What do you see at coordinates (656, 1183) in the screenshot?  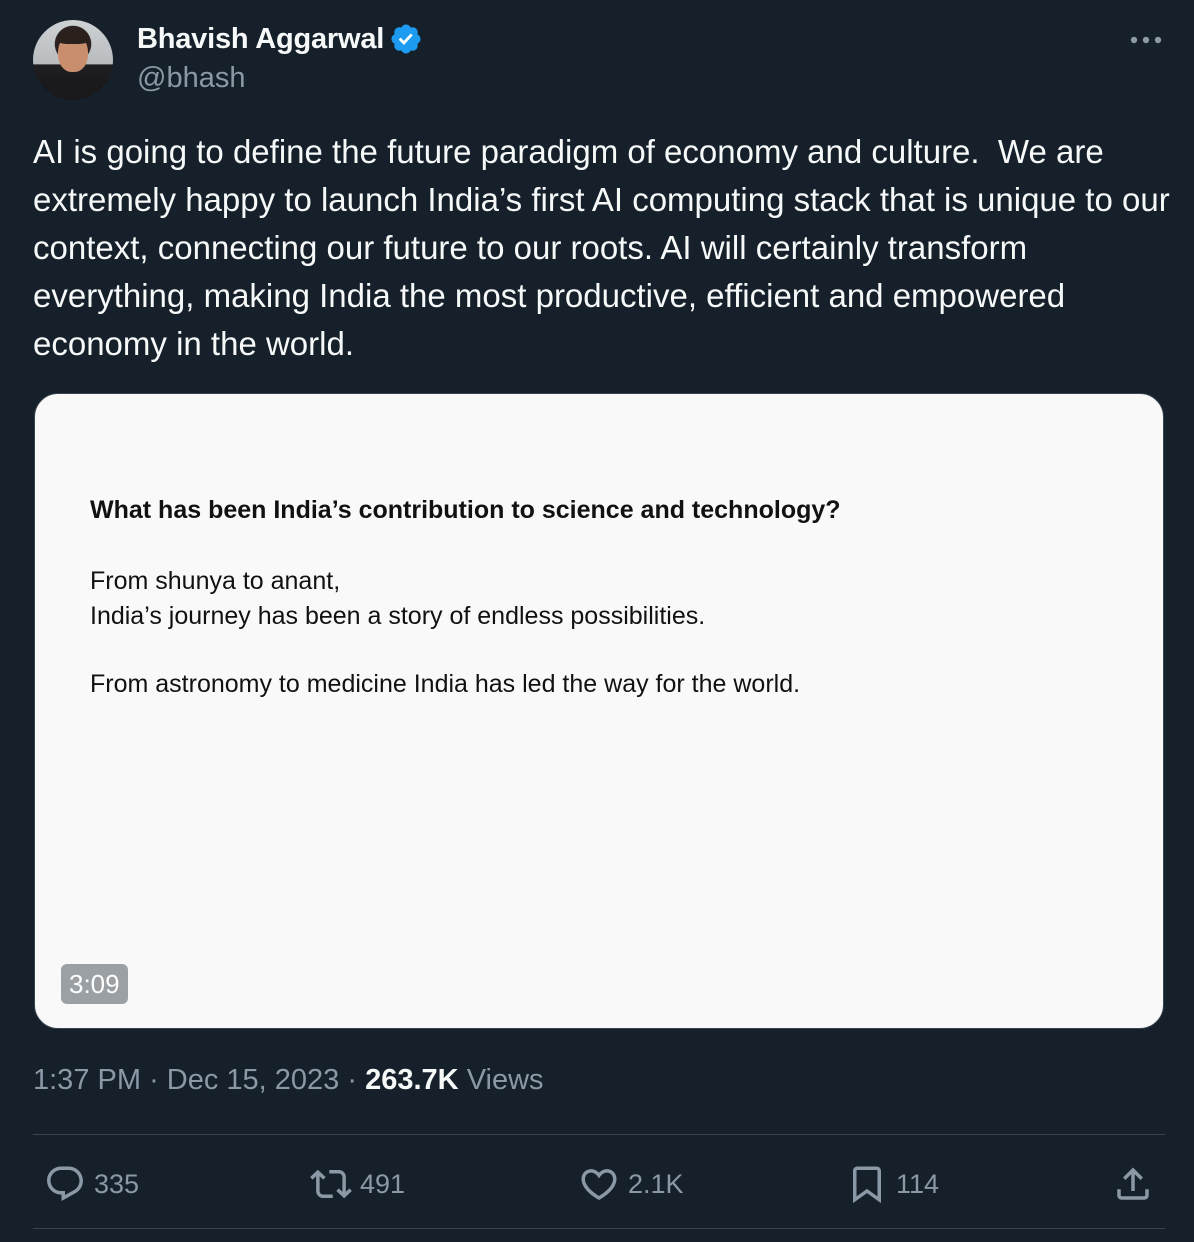 I see `like-count: 2.1K` at bounding box center [656, 1183].